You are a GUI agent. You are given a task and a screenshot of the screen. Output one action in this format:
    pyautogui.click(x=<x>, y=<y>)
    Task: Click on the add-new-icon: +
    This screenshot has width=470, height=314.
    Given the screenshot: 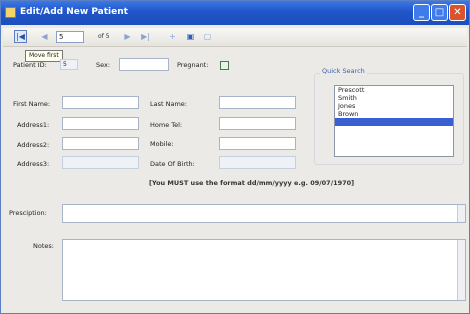 What is the action you would take?
    pyautogui.click(x=172, y=36)
    